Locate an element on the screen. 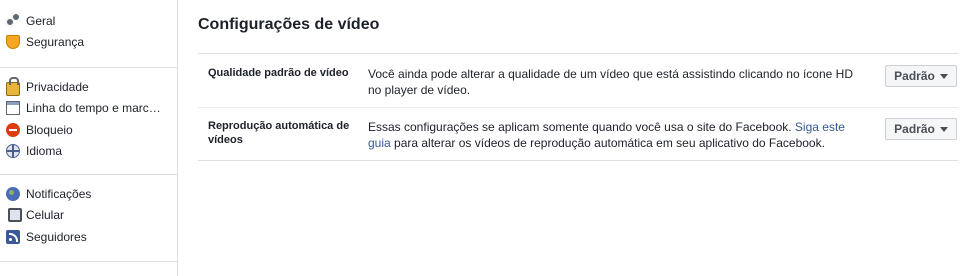 This screenshot has width=969, height=276. phone-icon is located at coordinates (15, 215).